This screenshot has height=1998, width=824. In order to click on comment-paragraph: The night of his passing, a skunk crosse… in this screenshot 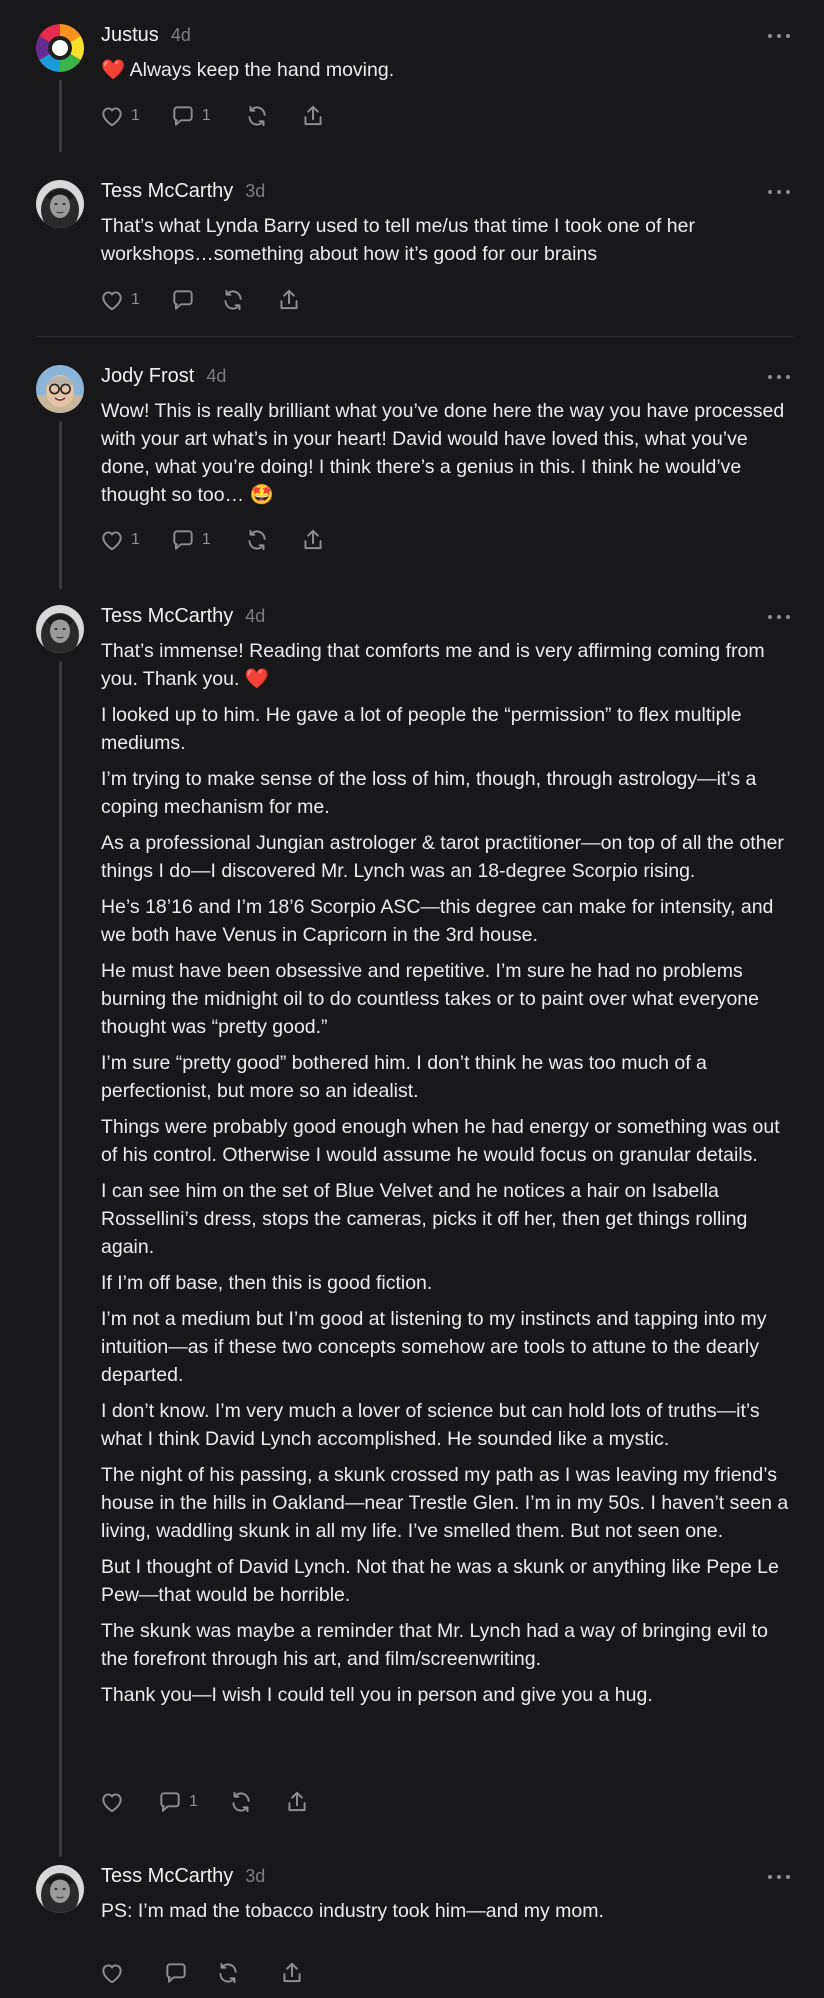, I will do `click(445, 1503)`.